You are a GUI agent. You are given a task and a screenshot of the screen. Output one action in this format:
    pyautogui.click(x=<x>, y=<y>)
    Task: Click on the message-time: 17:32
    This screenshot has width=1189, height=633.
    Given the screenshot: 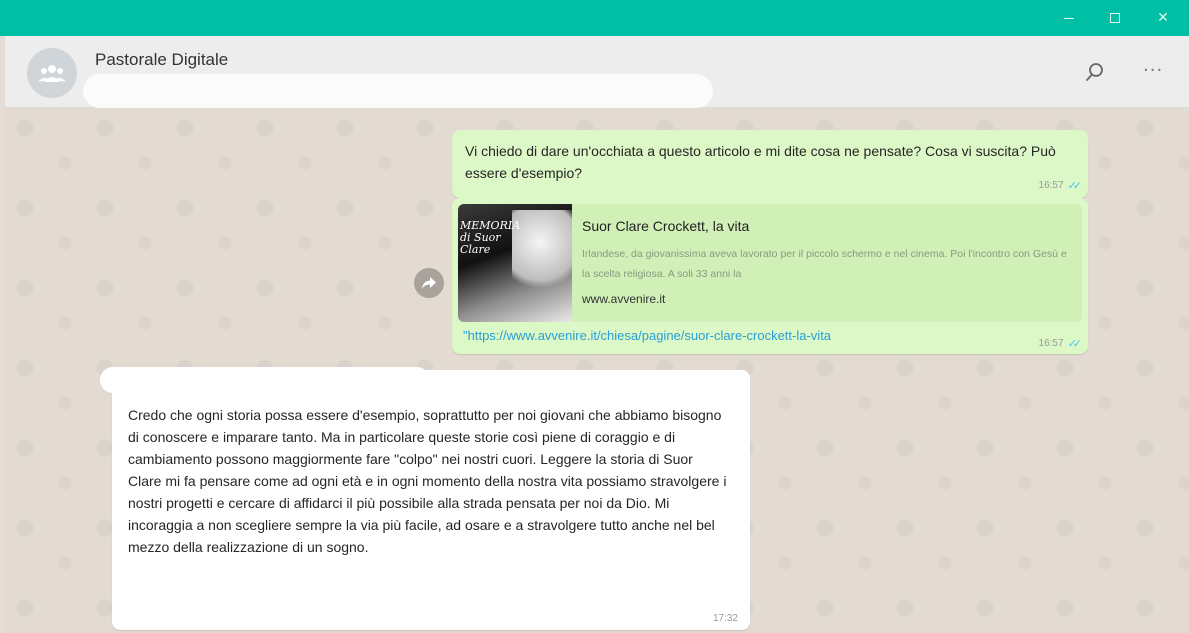 What is the action you would take?
    pyautogui.click(x=725, y=618)
    